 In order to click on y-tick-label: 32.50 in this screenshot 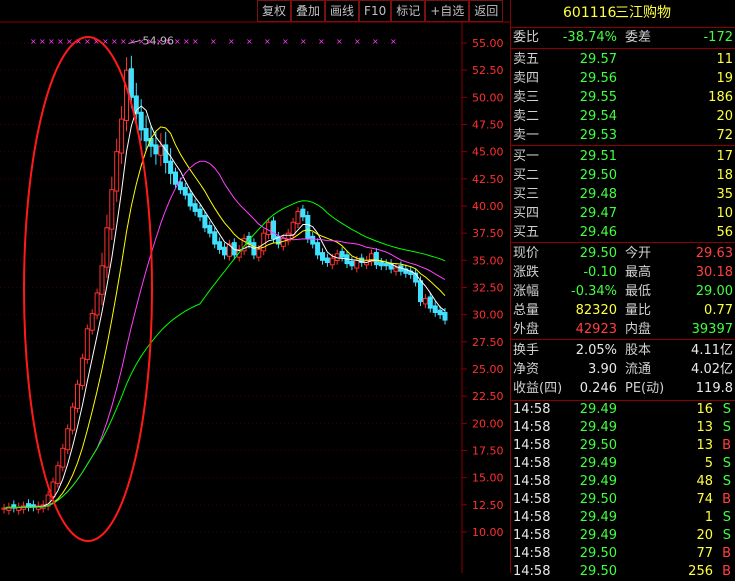, I will do `click(488, 288)`.